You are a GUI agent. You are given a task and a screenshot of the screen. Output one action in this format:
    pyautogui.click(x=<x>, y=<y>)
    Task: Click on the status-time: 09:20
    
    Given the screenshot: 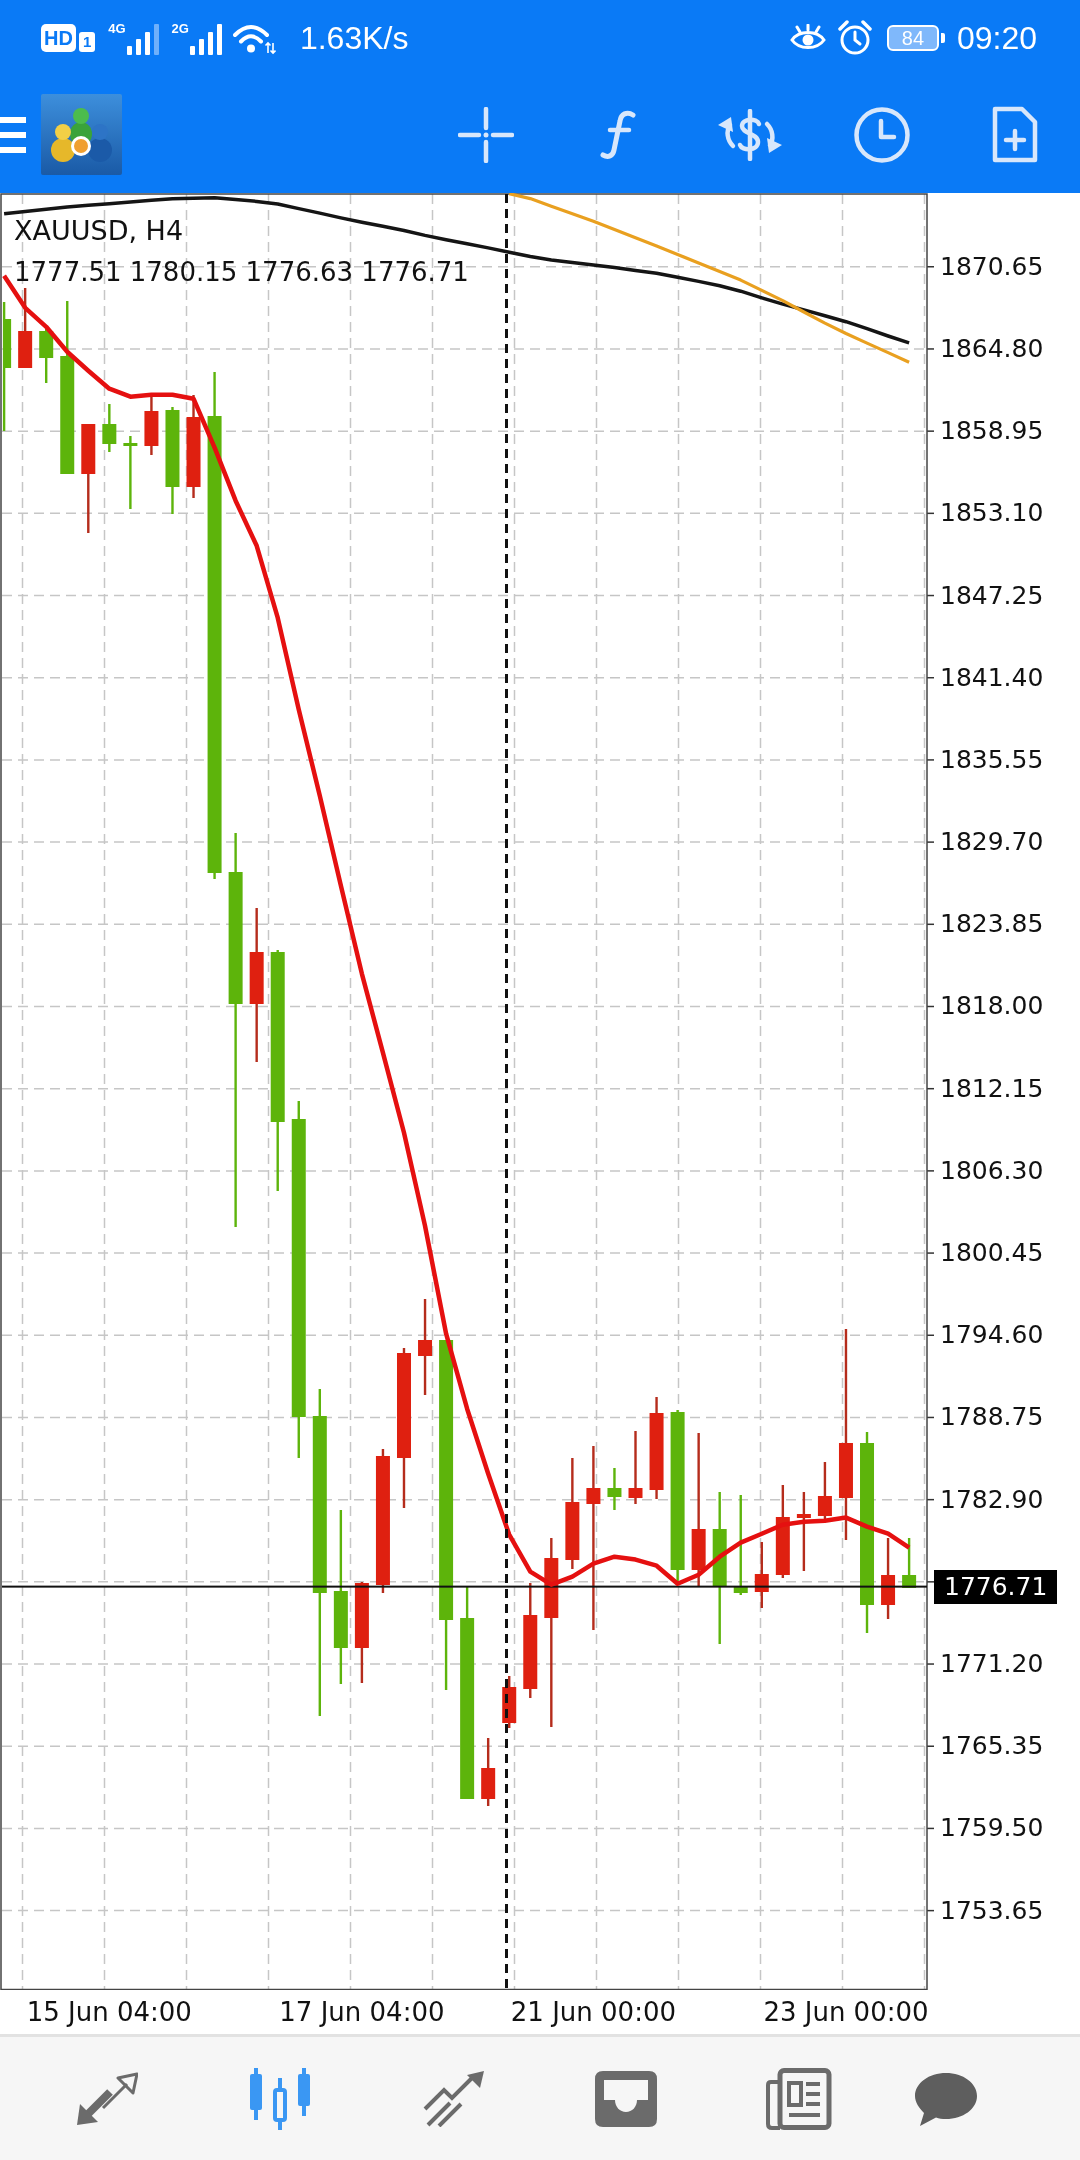 What is the action you would take?
    pyautogui.click(x=996, y=38)
    